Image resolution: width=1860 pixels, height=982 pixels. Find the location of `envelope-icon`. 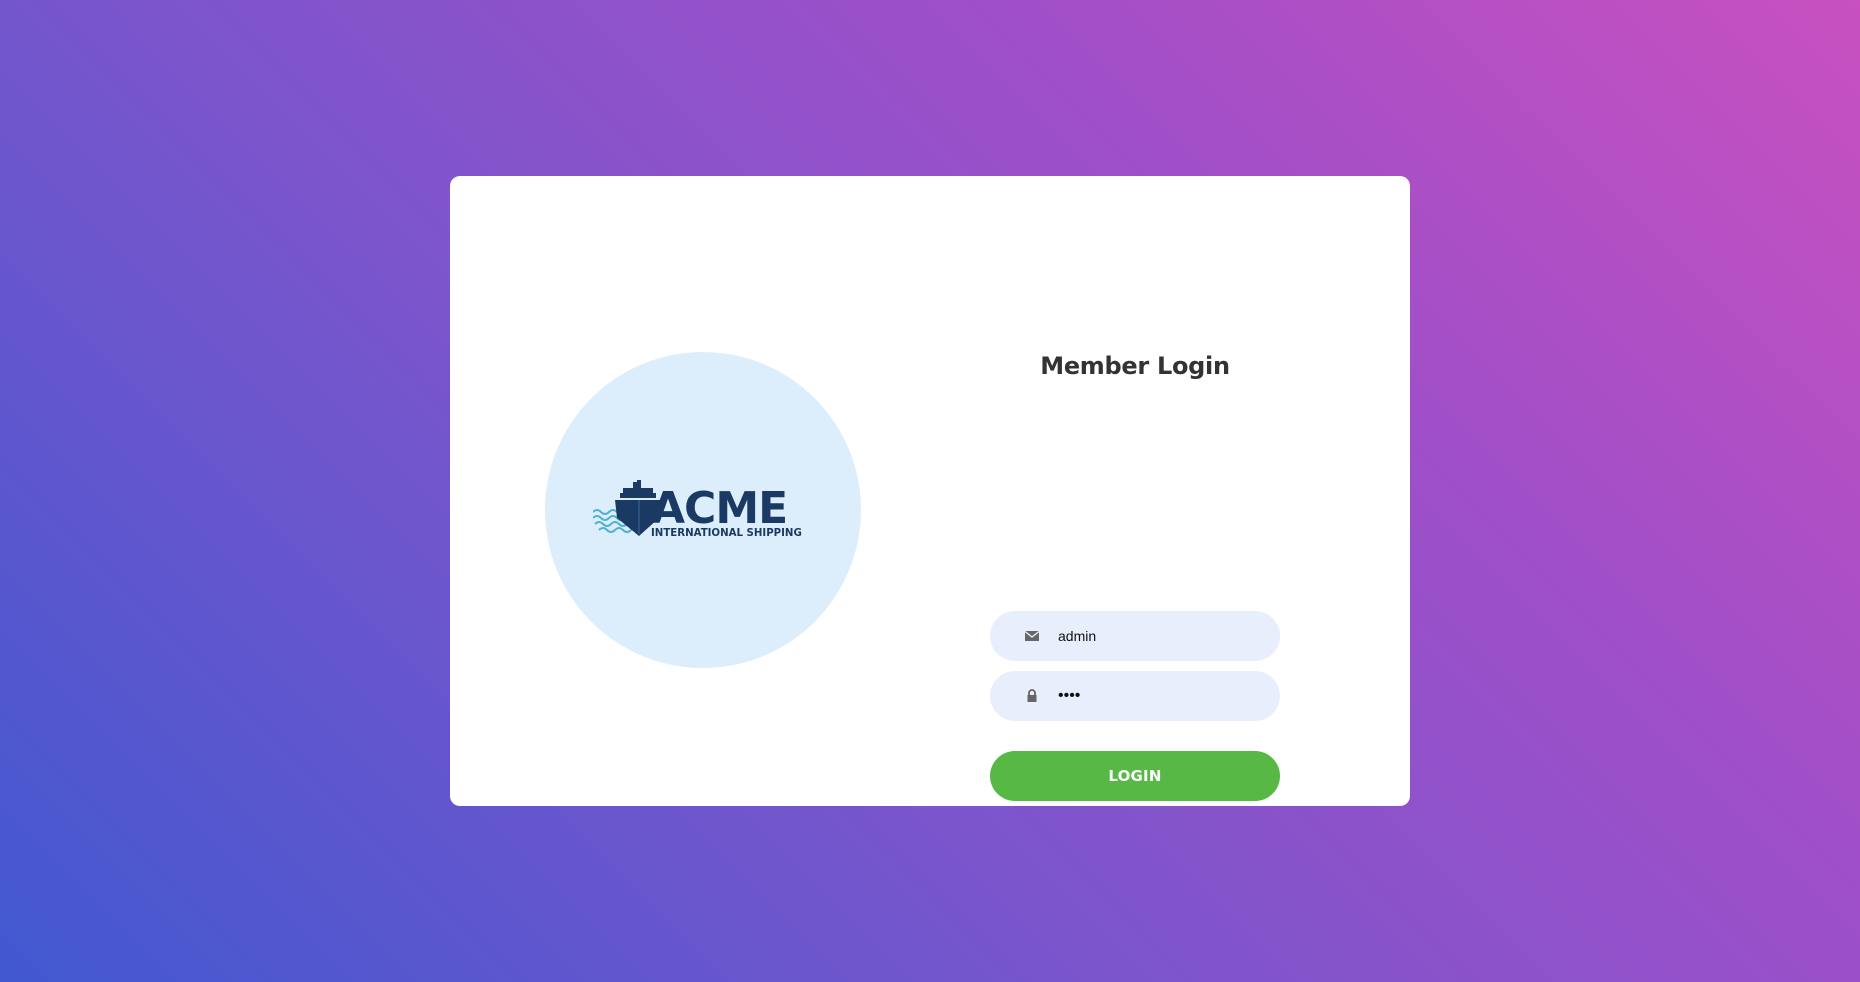

envelope-icon is located at coordinates (1032, 635).